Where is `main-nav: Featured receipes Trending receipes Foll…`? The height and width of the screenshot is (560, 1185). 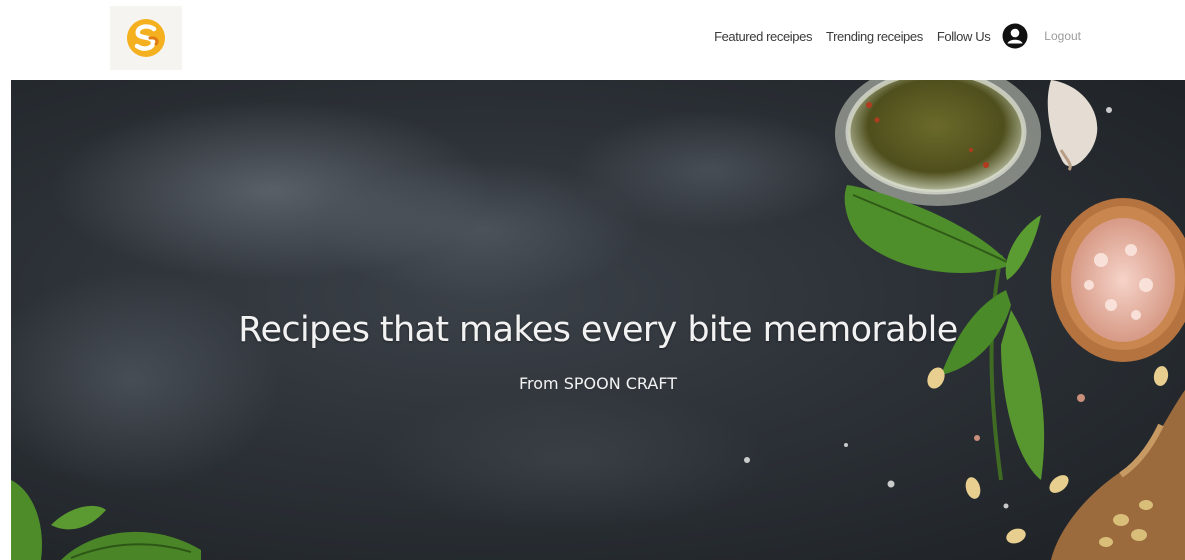
main-nav: Featured receipes Trending receipes Foll… is located at coordinates (897, 36).